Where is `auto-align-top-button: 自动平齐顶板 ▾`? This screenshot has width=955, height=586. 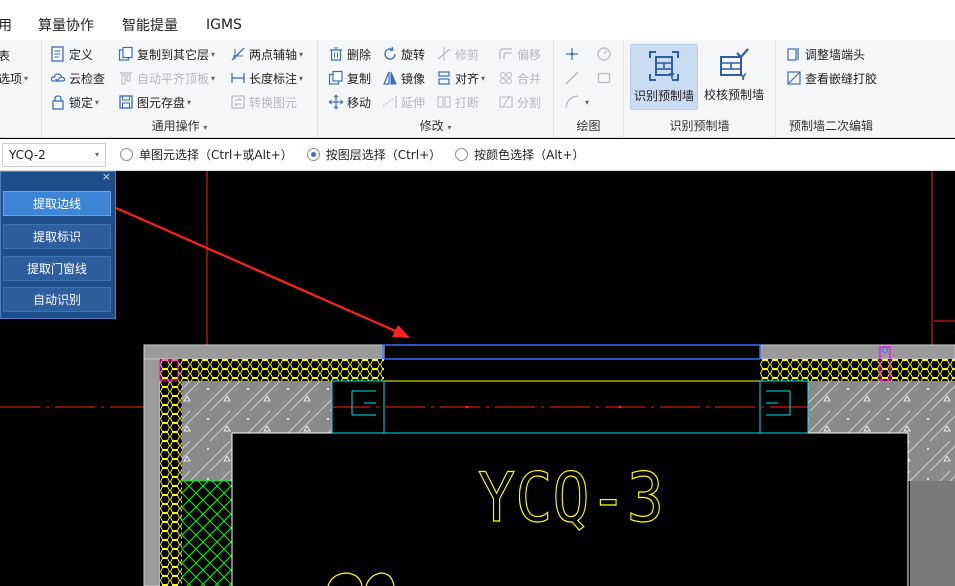 auto-align-top-button: 自动平齐顶板 ▾ is located at coordinates (166, 78).